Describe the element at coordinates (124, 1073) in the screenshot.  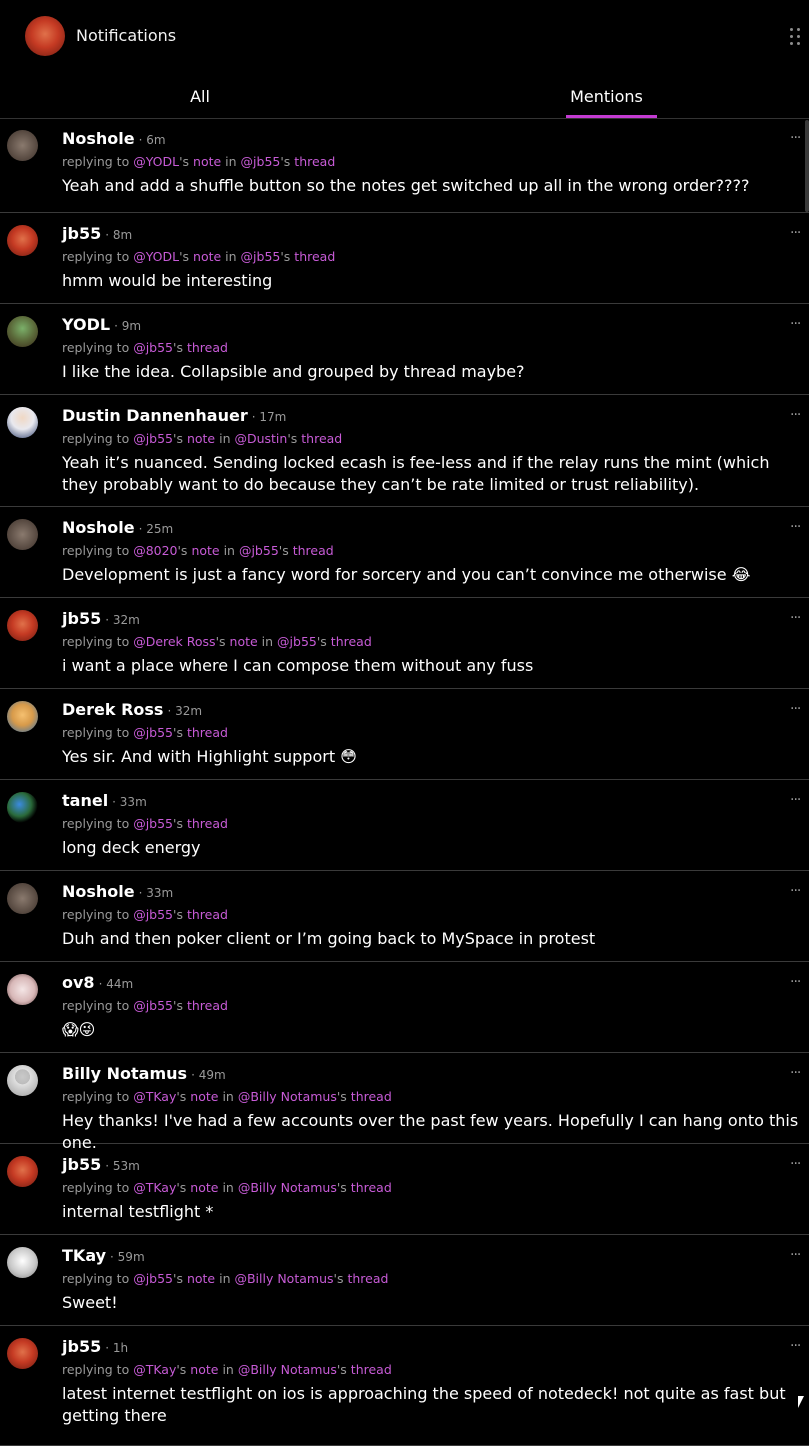
I see `author-name: Billy Notamus` at that location.